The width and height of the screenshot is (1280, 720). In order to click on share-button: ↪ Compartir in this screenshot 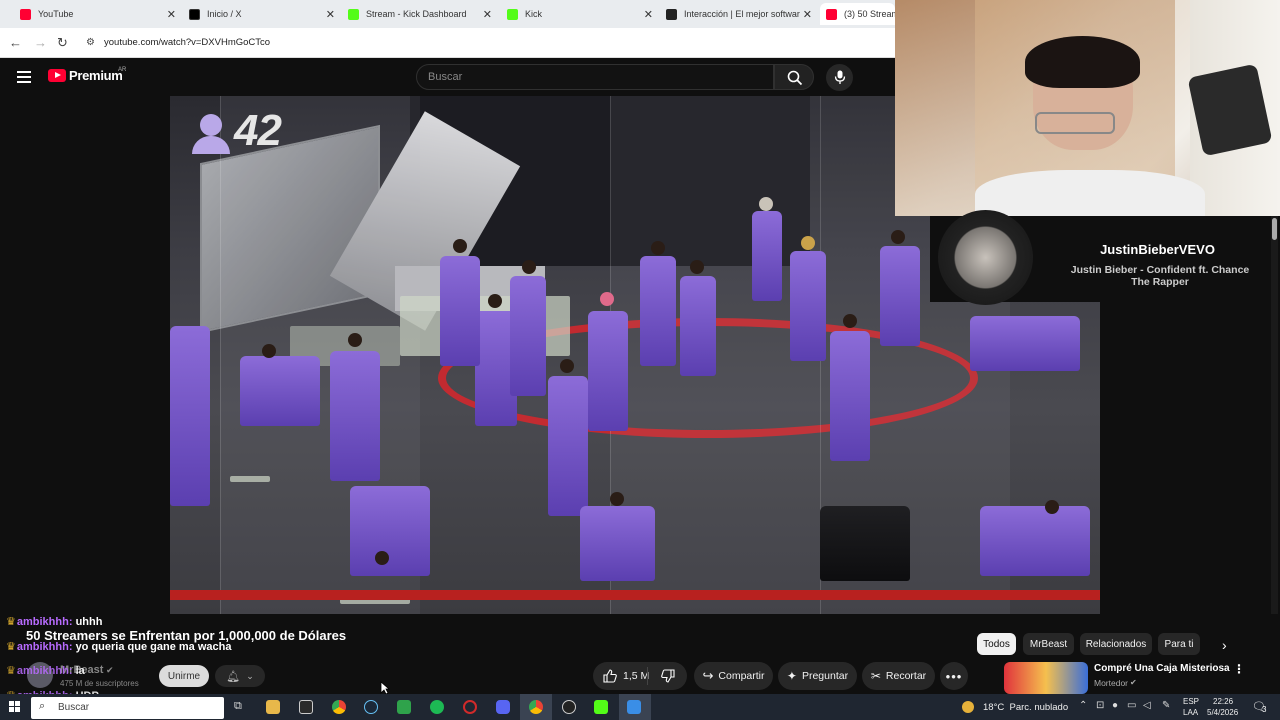, I will do `click(733, 676)`.